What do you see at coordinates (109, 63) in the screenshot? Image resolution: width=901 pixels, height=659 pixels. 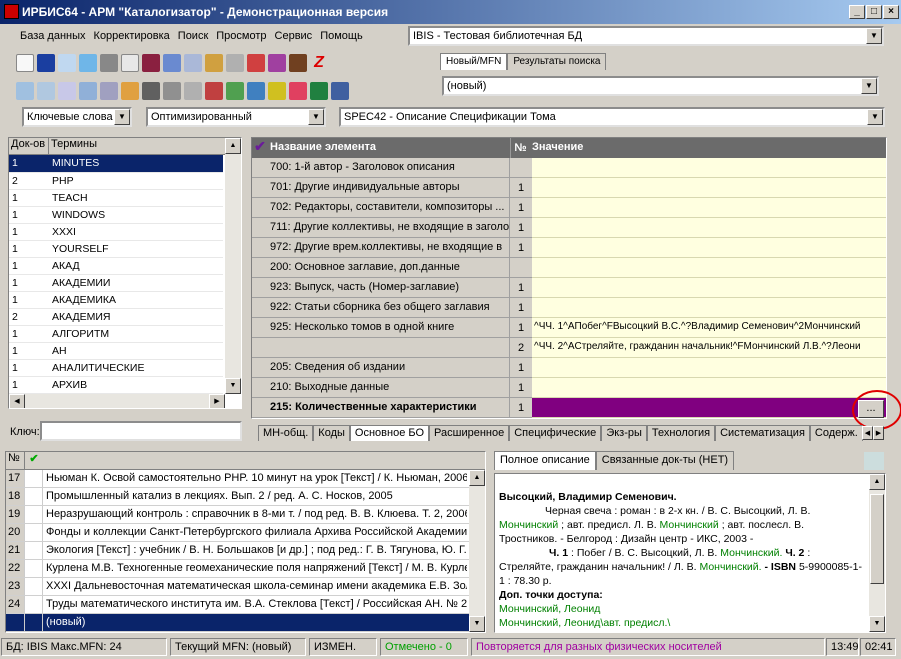 I see `next-record-icon` at bounding box center [109, 63].